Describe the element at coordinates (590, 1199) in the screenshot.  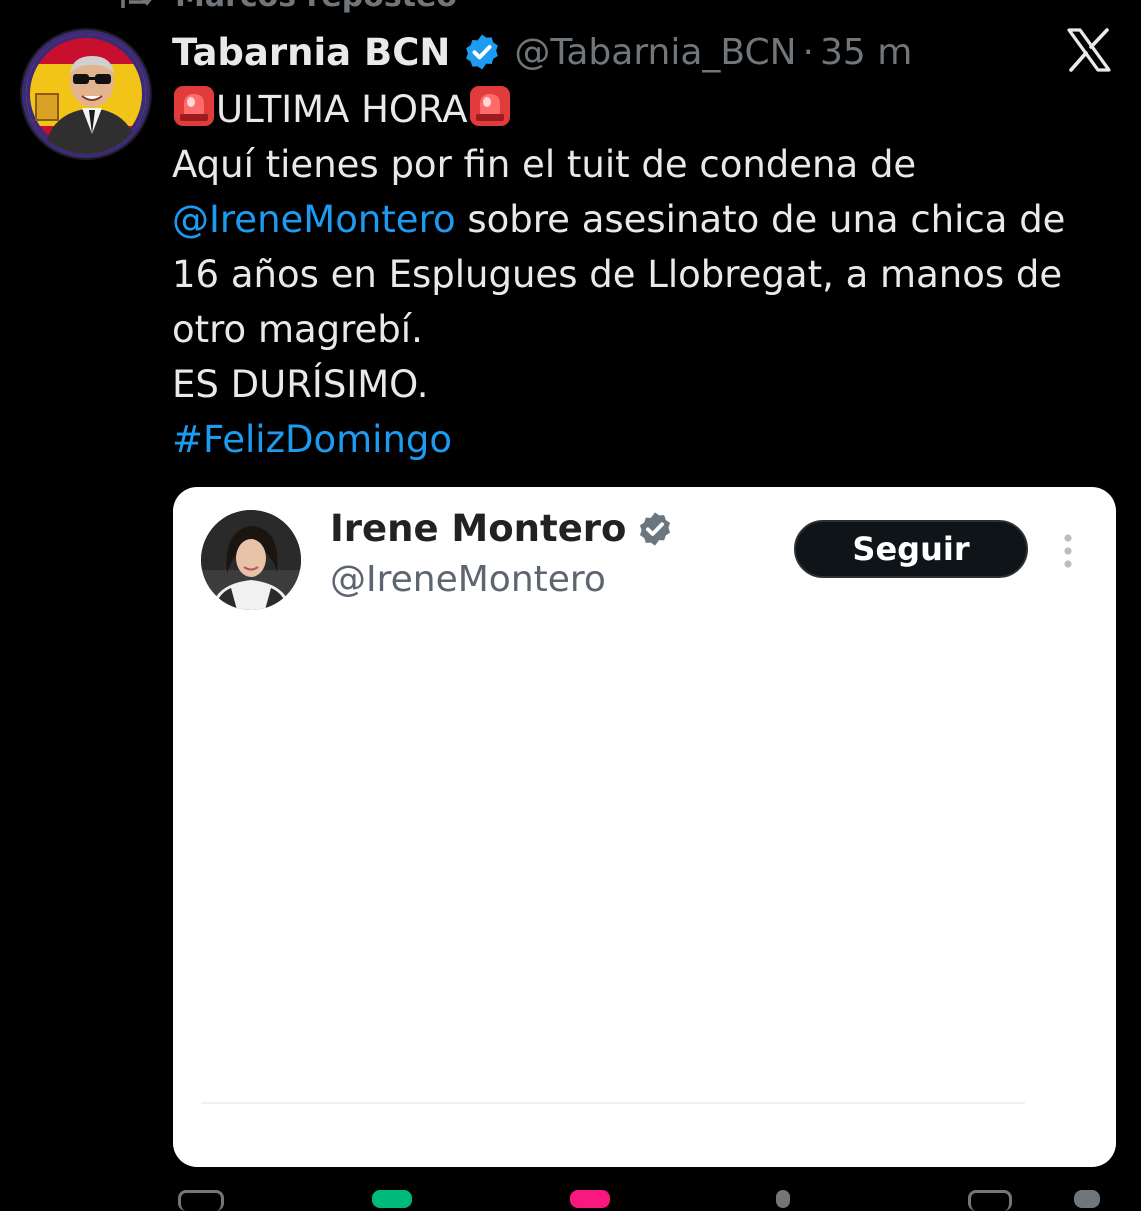
I see `like-icon` at that location.